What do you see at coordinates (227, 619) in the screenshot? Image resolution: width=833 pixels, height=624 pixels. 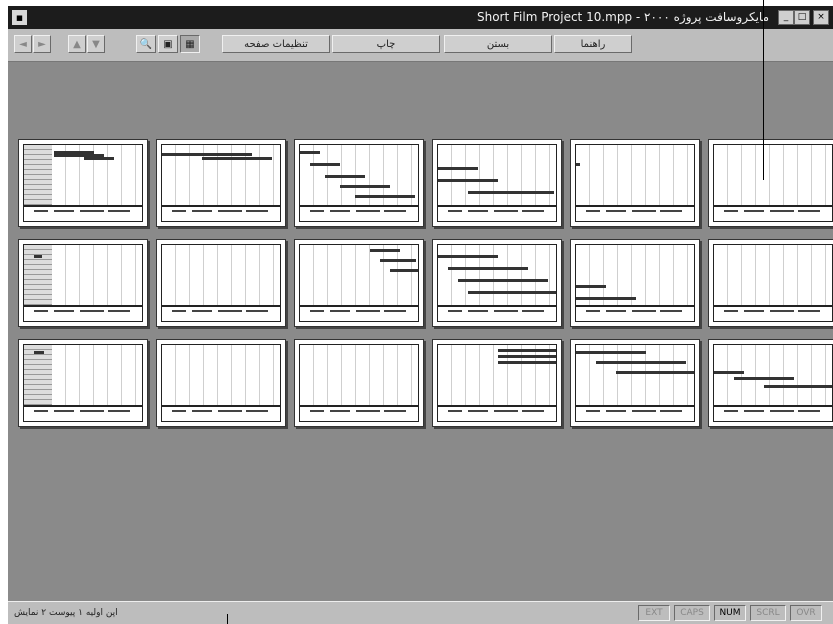 I see `callout-line-status` at bounding box center [227, 619].